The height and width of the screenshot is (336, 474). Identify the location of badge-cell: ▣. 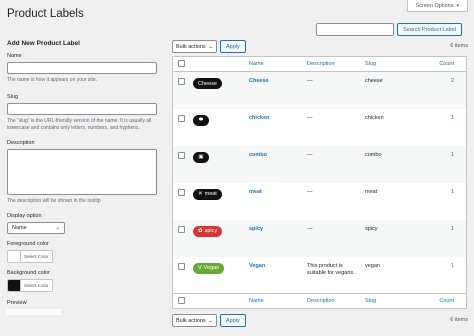
(217, 164).